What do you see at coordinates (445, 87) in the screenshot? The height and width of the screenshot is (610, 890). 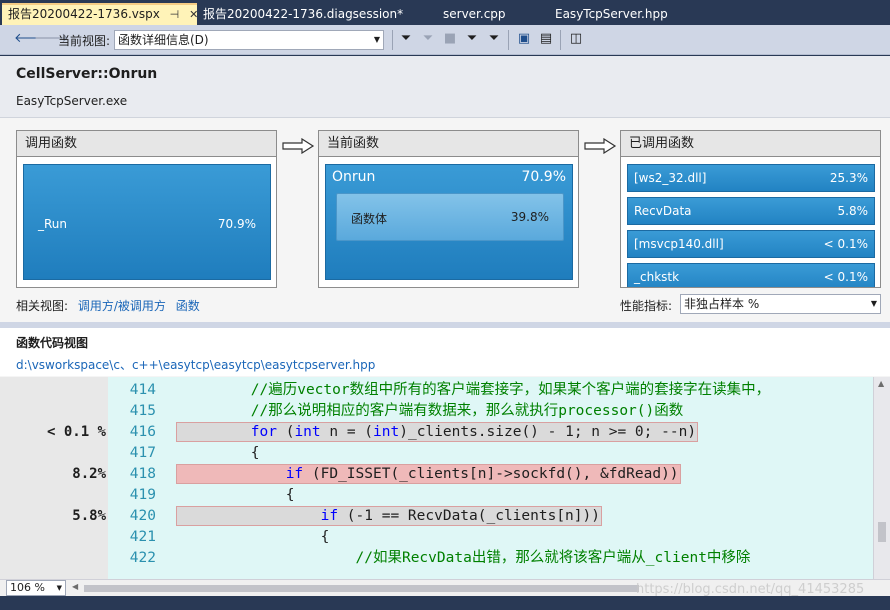 I see `function-header: CellServer::Onrun EasyTcpServer.exe` at bounding box center [445, 87].